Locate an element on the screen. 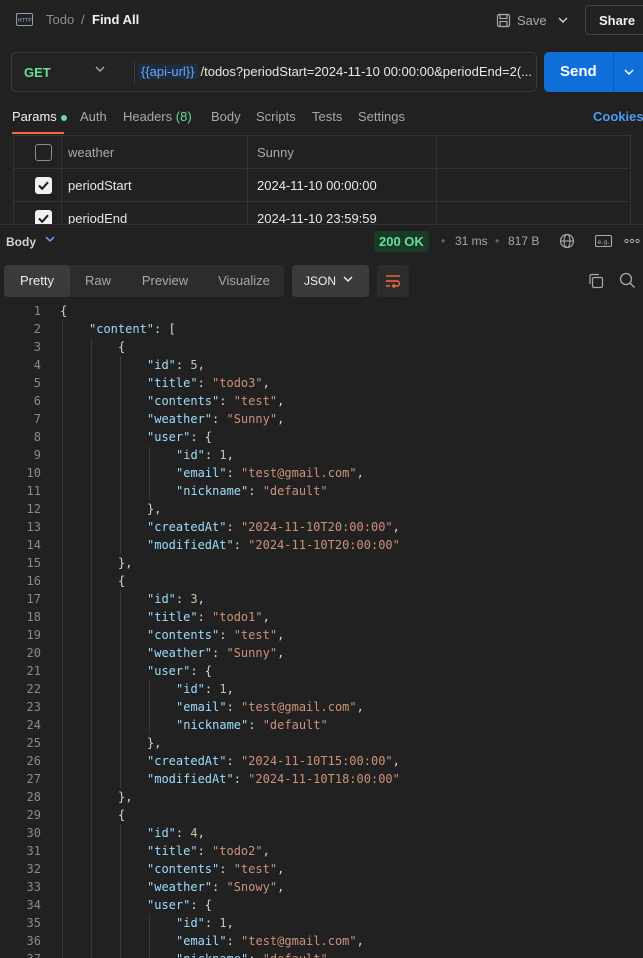  top-bar: HTTP Todo / Find All Save Share is located at coordinates (321, 20).